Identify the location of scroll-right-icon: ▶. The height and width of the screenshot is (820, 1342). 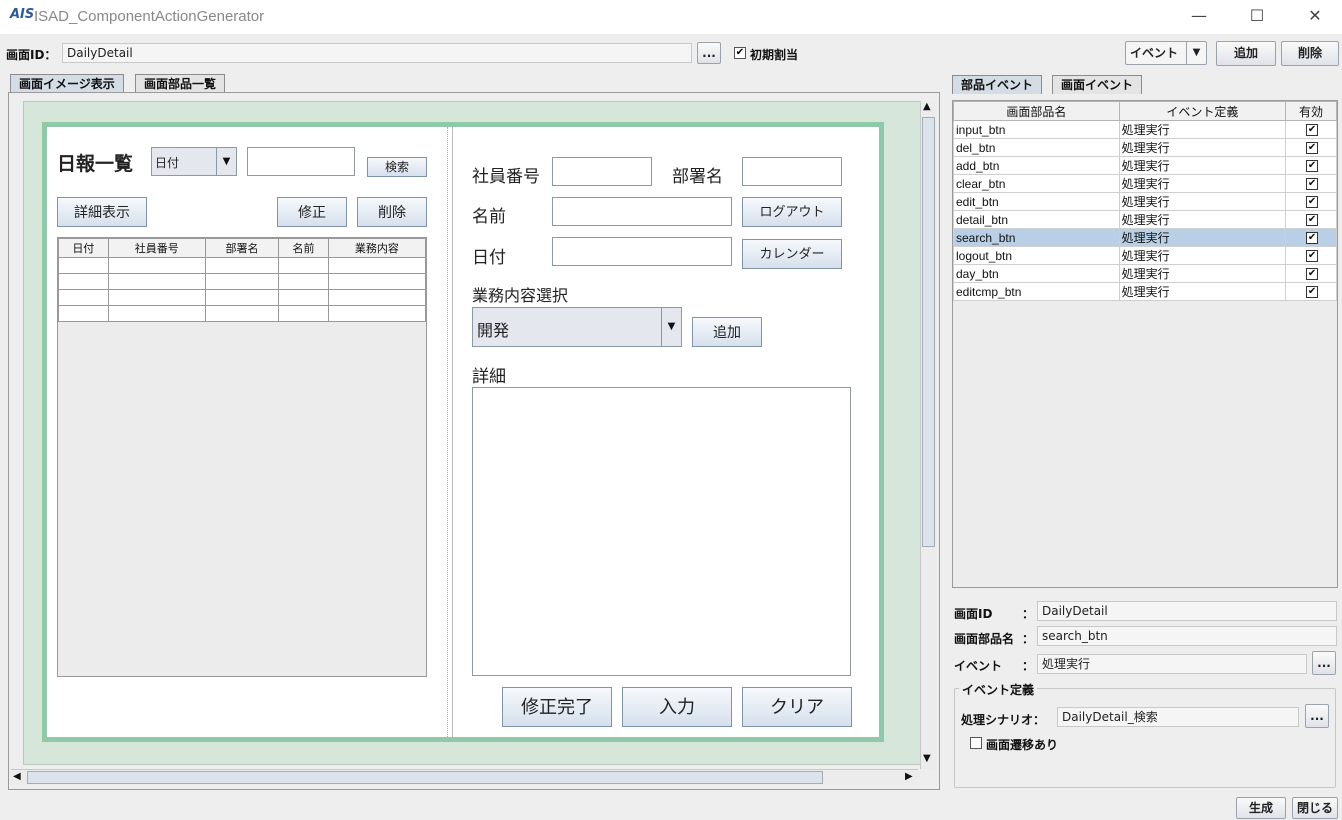
(909, 776).